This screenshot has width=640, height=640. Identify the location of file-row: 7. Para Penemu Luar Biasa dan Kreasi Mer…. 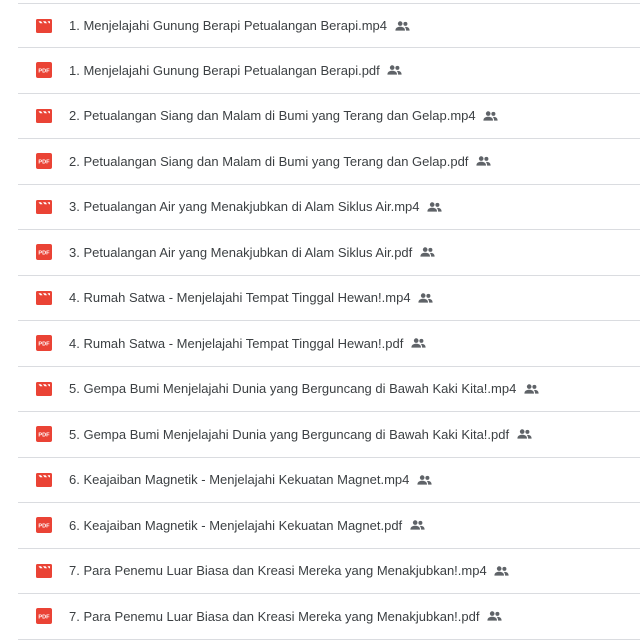
(329, 571).